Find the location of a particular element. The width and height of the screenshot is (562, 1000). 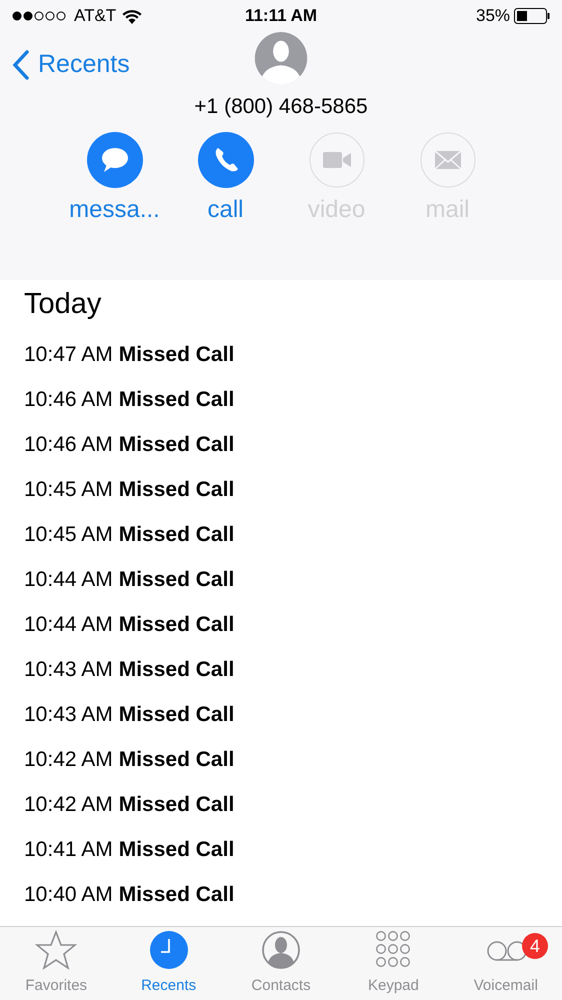

mail-icon is located at coordinates (448, 160).